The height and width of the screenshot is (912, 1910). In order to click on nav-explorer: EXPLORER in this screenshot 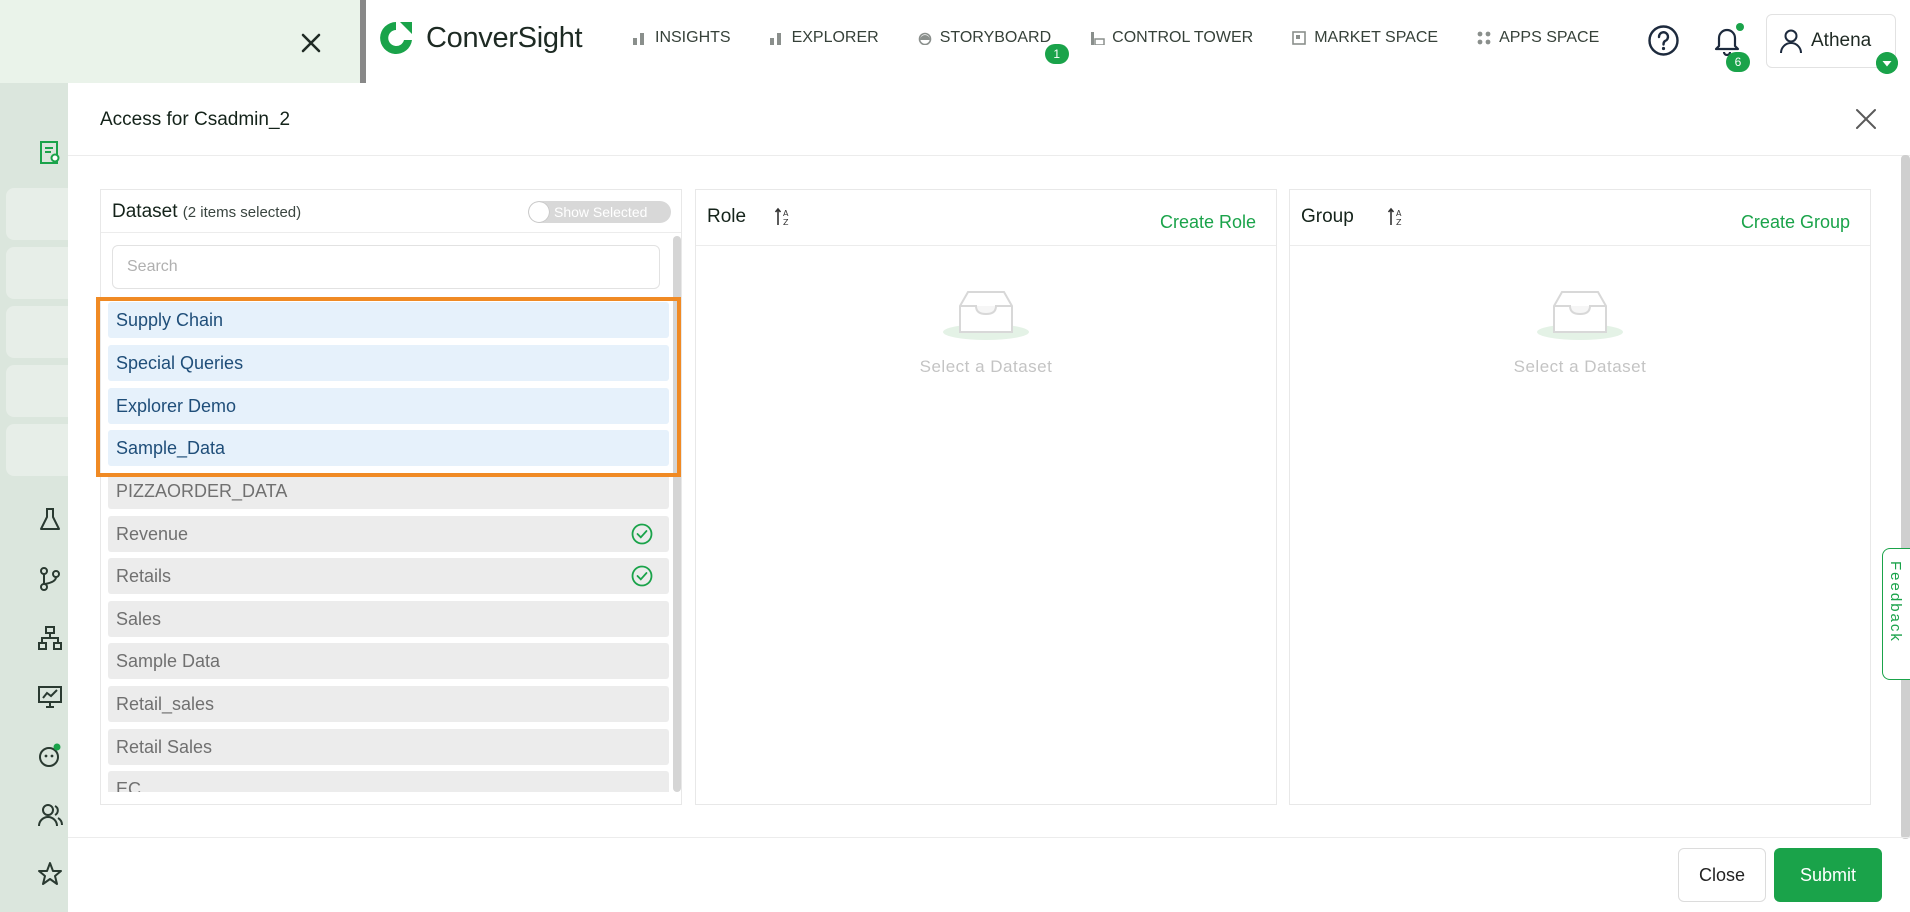, I will do `click(824, 38)`.